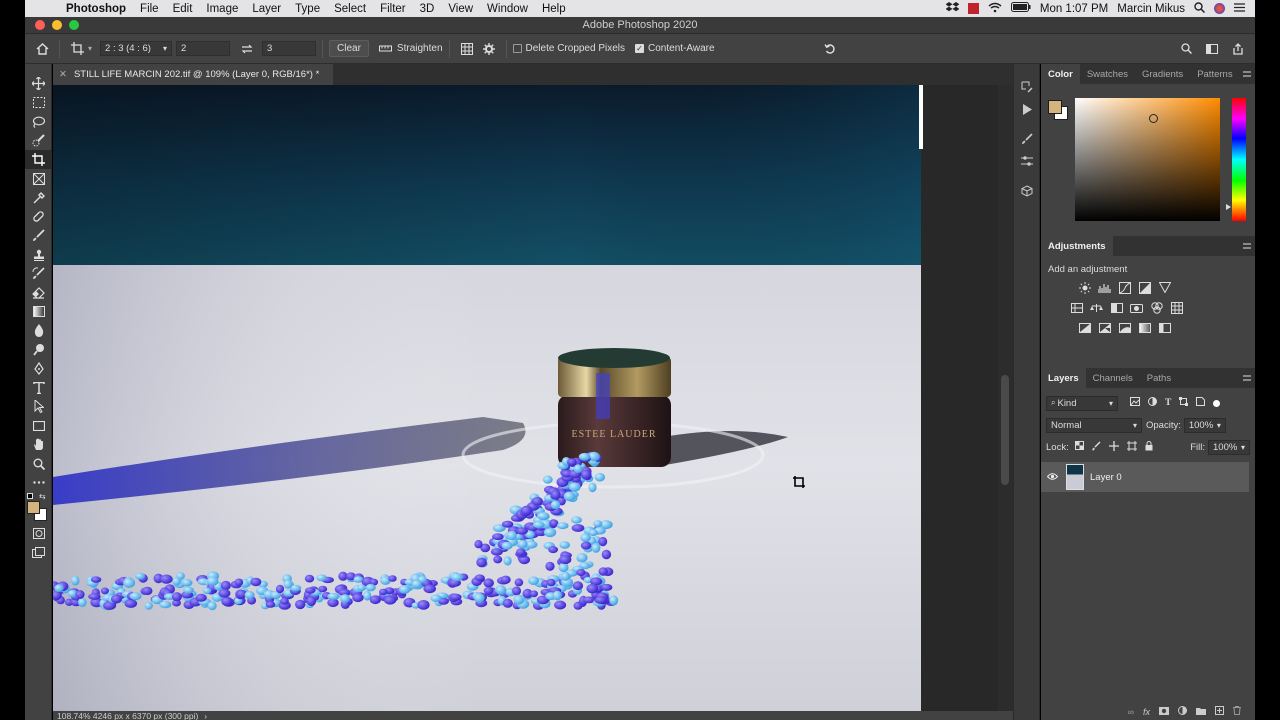 This screenshot has height=720, width=1280. Describe the element at coordinates (1124, 287) in the screenshot. I see `curves-icon` at that location.